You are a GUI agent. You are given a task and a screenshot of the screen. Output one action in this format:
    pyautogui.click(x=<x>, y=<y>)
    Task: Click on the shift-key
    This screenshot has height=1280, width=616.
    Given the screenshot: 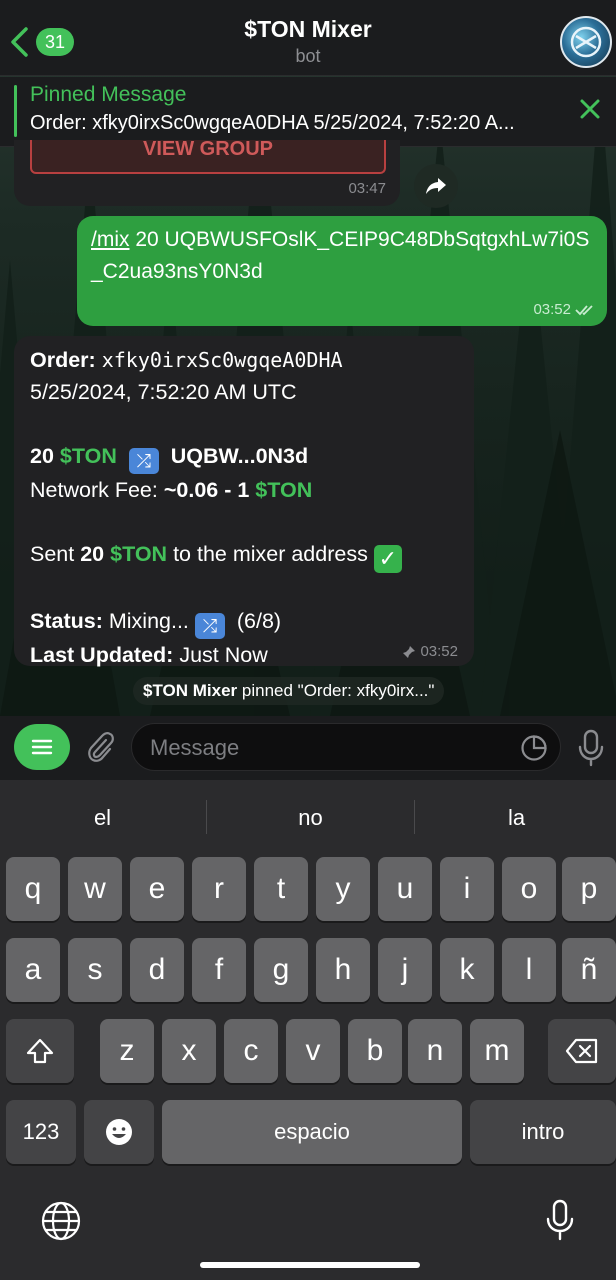 What is the action you would take?
    pyautogui.click(x=40, y=1051)
    